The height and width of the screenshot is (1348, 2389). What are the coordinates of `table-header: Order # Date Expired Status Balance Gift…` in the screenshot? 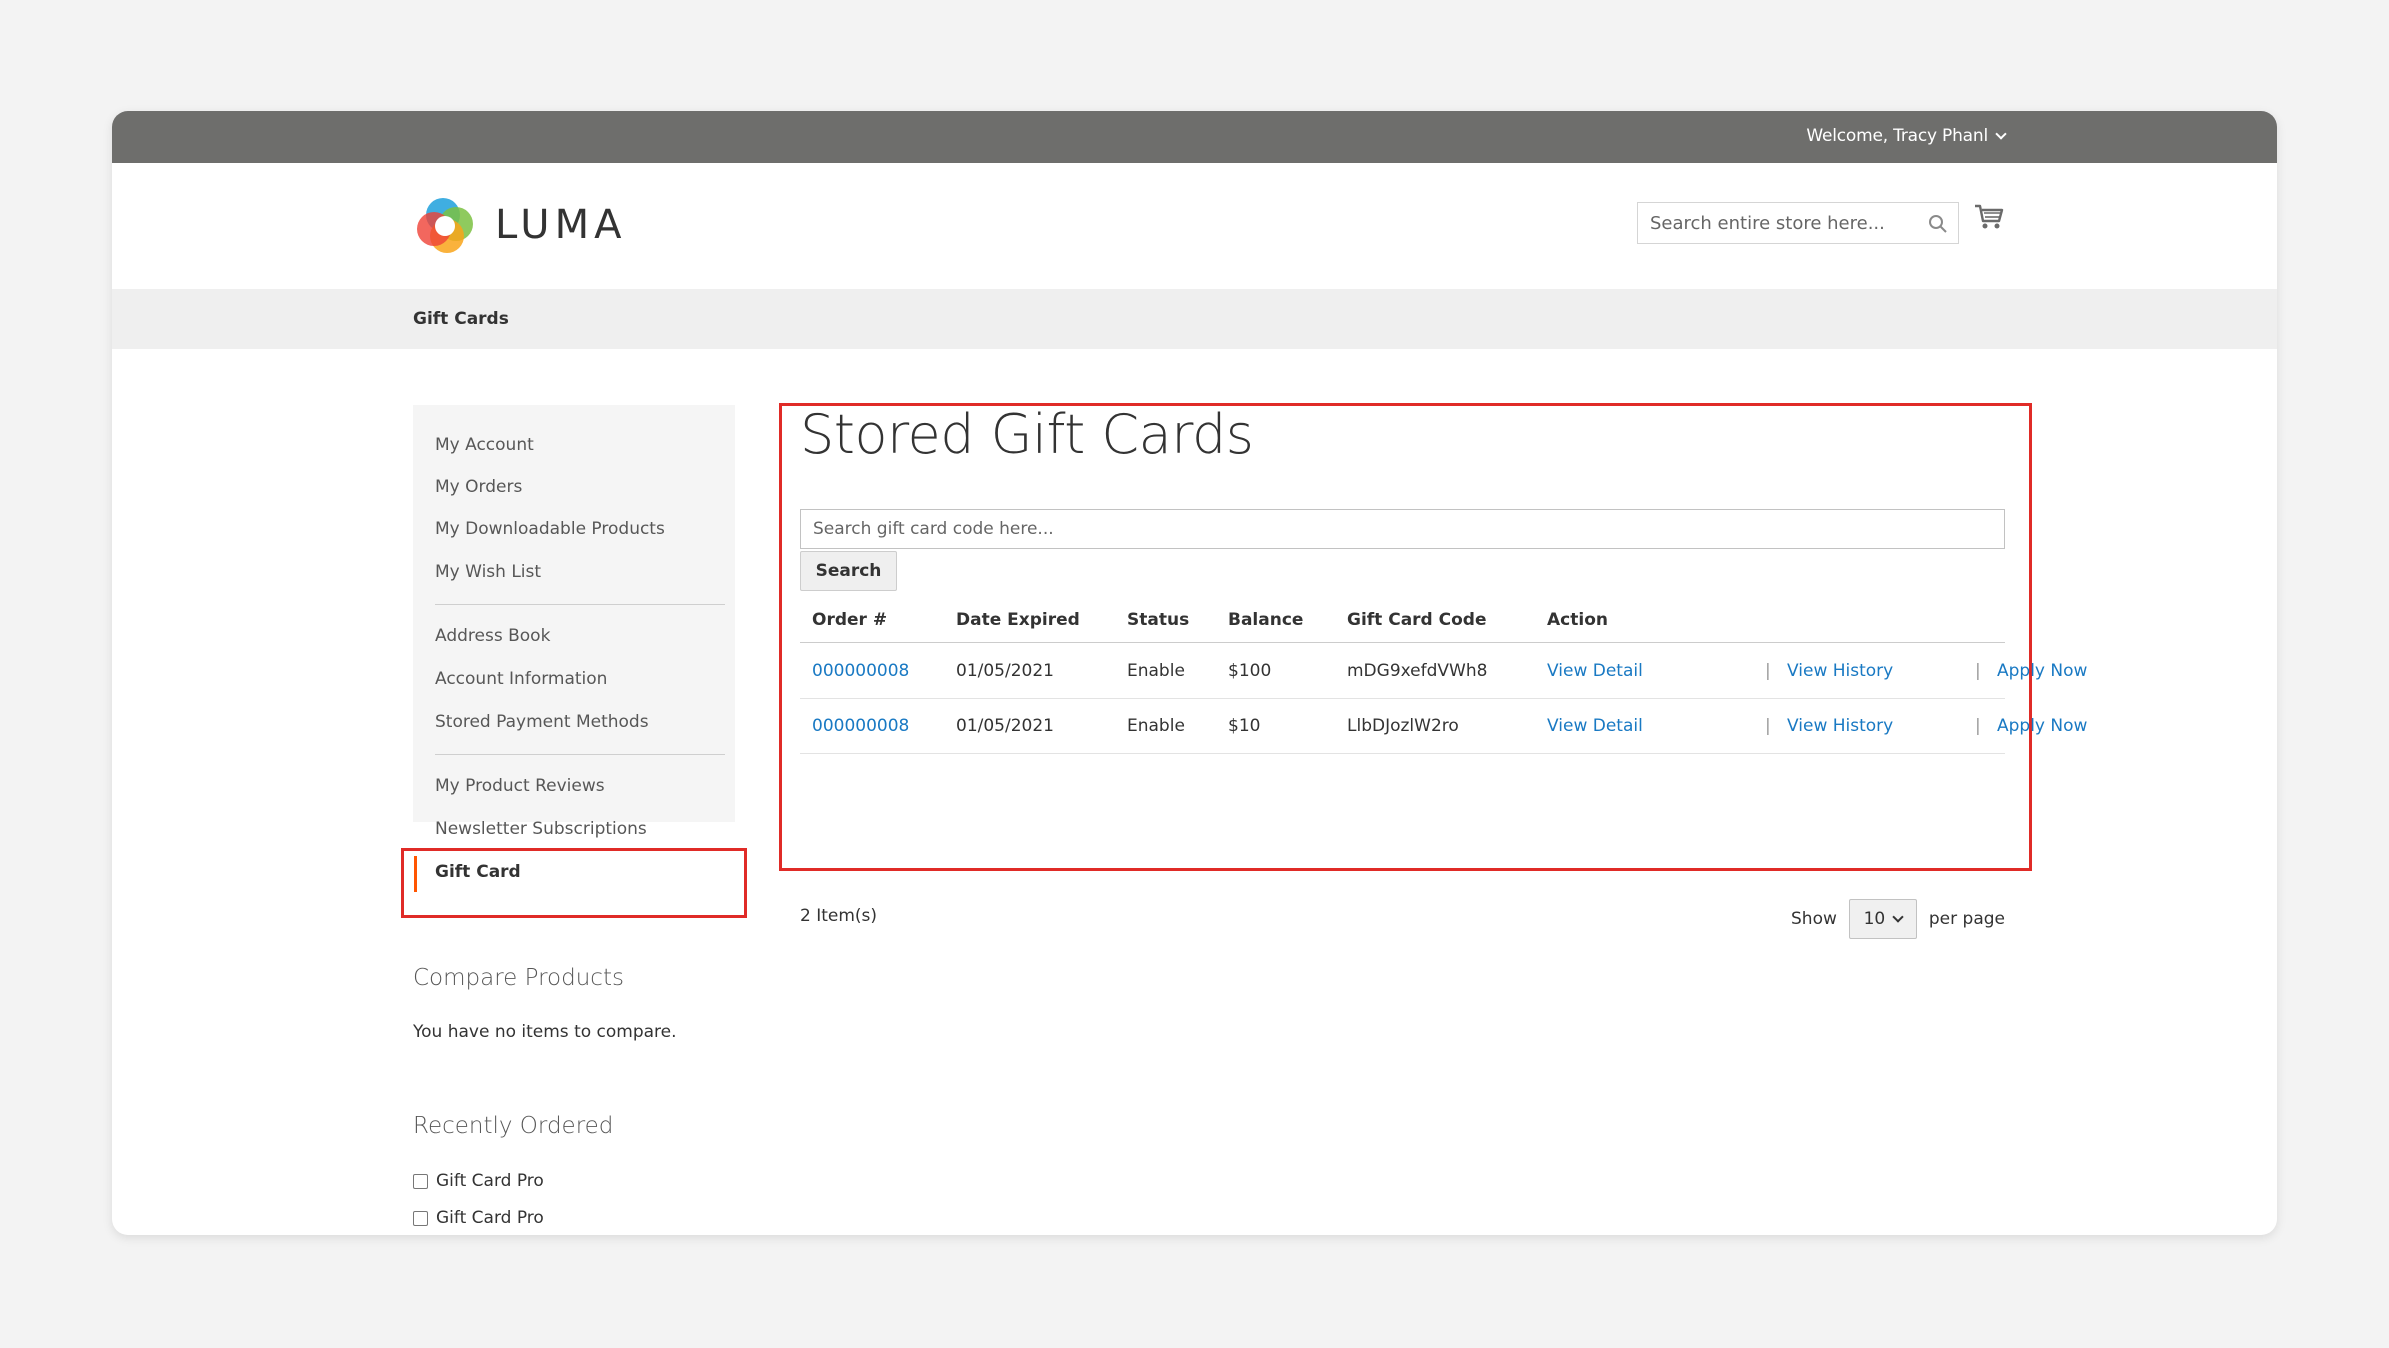 It's located at (1402, 619).